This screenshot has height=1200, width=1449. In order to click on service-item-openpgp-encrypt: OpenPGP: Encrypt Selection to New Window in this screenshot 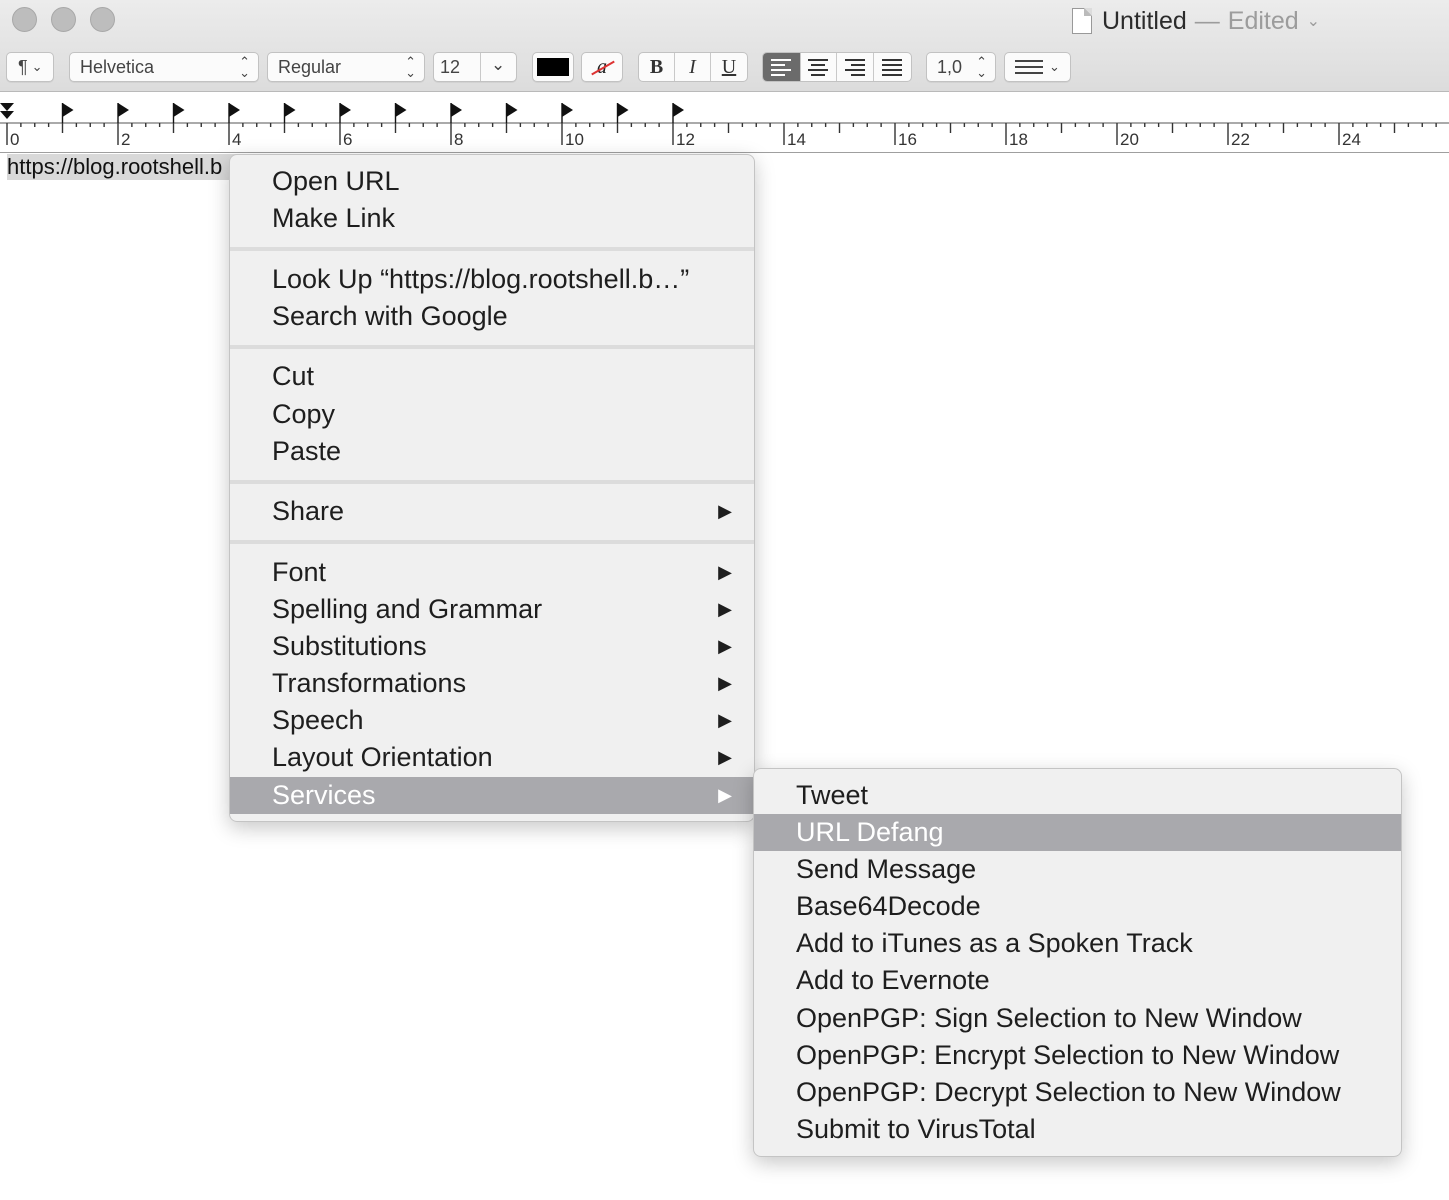, I will do `click(1077, 1055)`.